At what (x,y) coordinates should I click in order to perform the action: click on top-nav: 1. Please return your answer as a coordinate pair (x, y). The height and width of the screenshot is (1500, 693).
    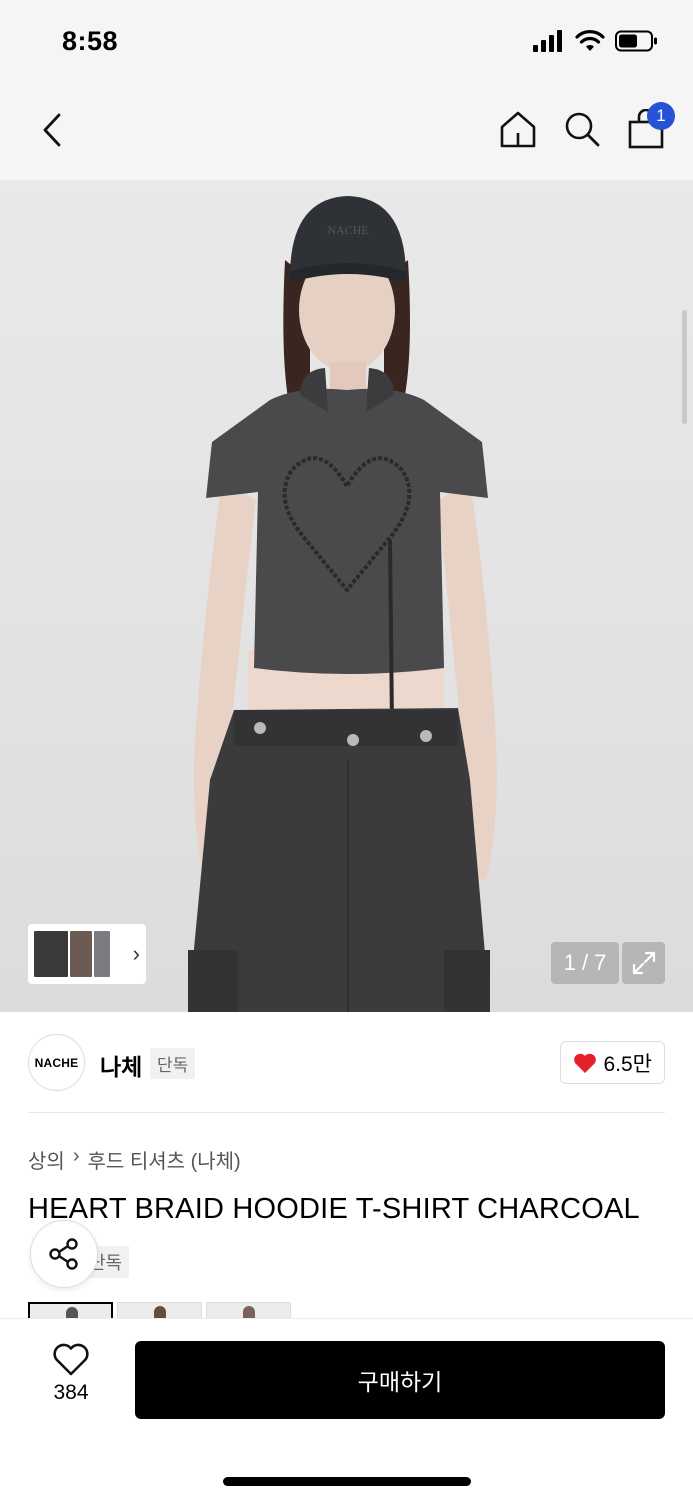
    Looking at the image, I should click on (346, 134).